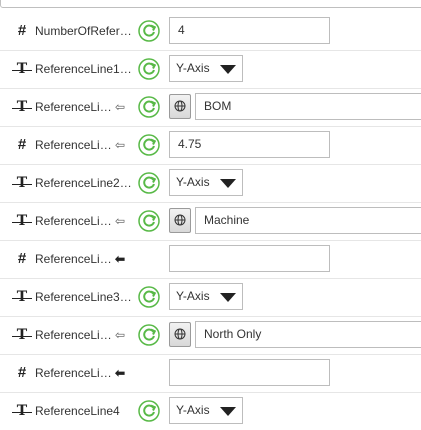 This screenshot has width=421, height=430. I want to click on reference-line4-axis-select: Y-Axis, so click(206, 410).